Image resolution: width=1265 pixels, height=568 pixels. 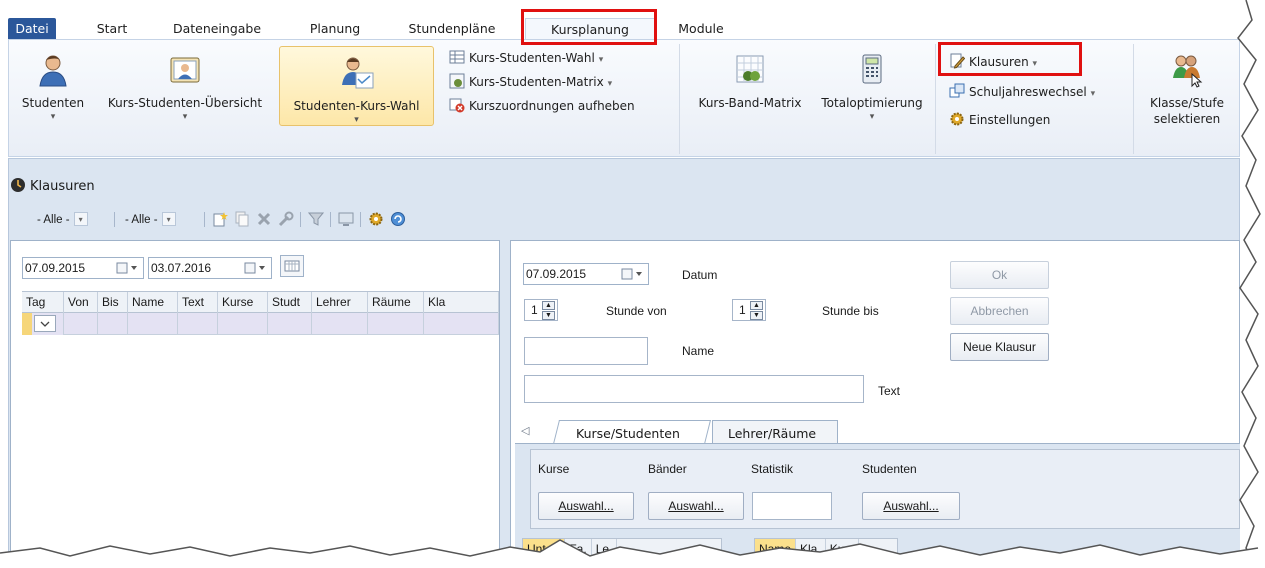 What do you see at coordinates (242, 219) in the screenshot?
I see `copy-icon` at bounding box center [242, 219].